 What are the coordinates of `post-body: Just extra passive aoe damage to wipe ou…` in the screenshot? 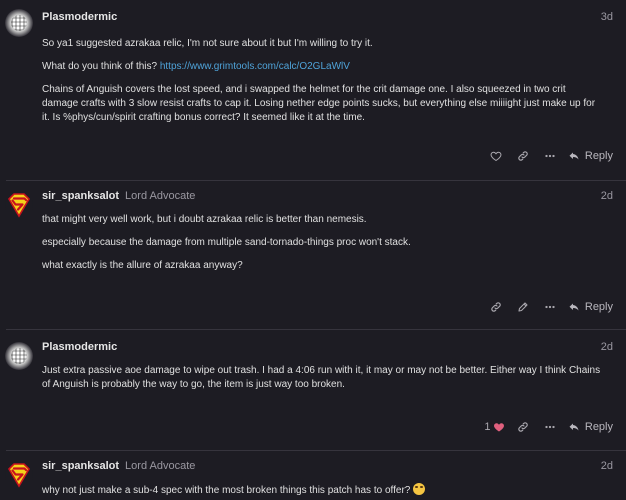 It's located at (322, 382).